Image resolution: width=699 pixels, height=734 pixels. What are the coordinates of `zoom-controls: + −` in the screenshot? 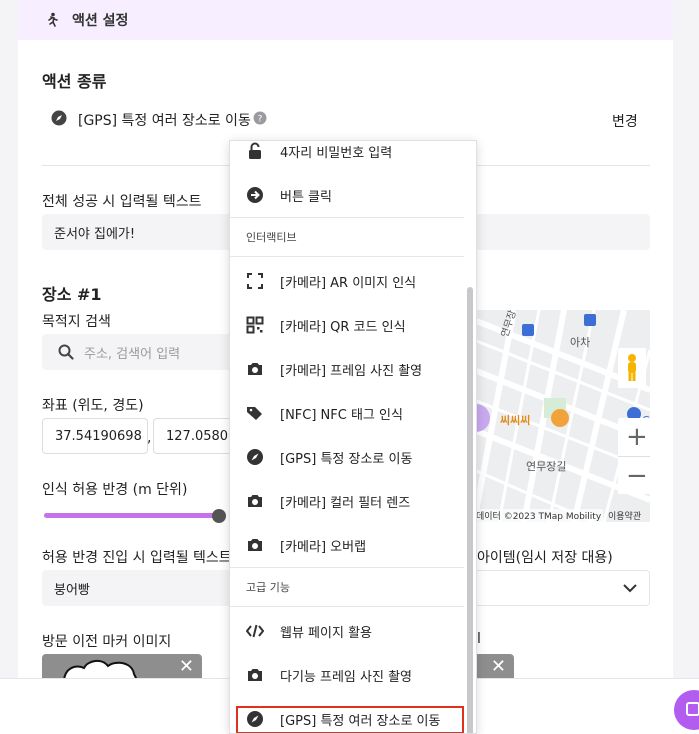 It's located at (634, 456).